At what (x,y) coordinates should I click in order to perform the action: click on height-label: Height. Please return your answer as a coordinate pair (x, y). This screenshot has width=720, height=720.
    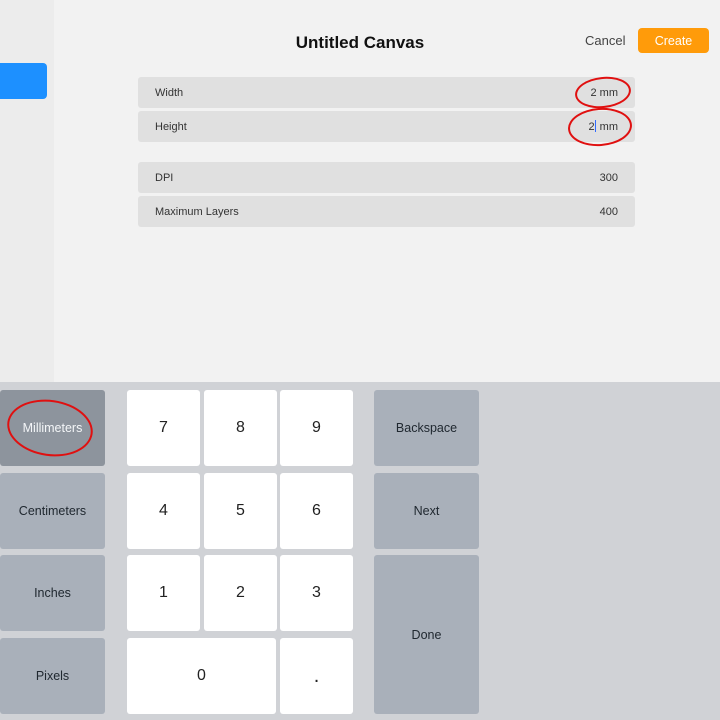
    Looking at the image, I should click on (171, 126).